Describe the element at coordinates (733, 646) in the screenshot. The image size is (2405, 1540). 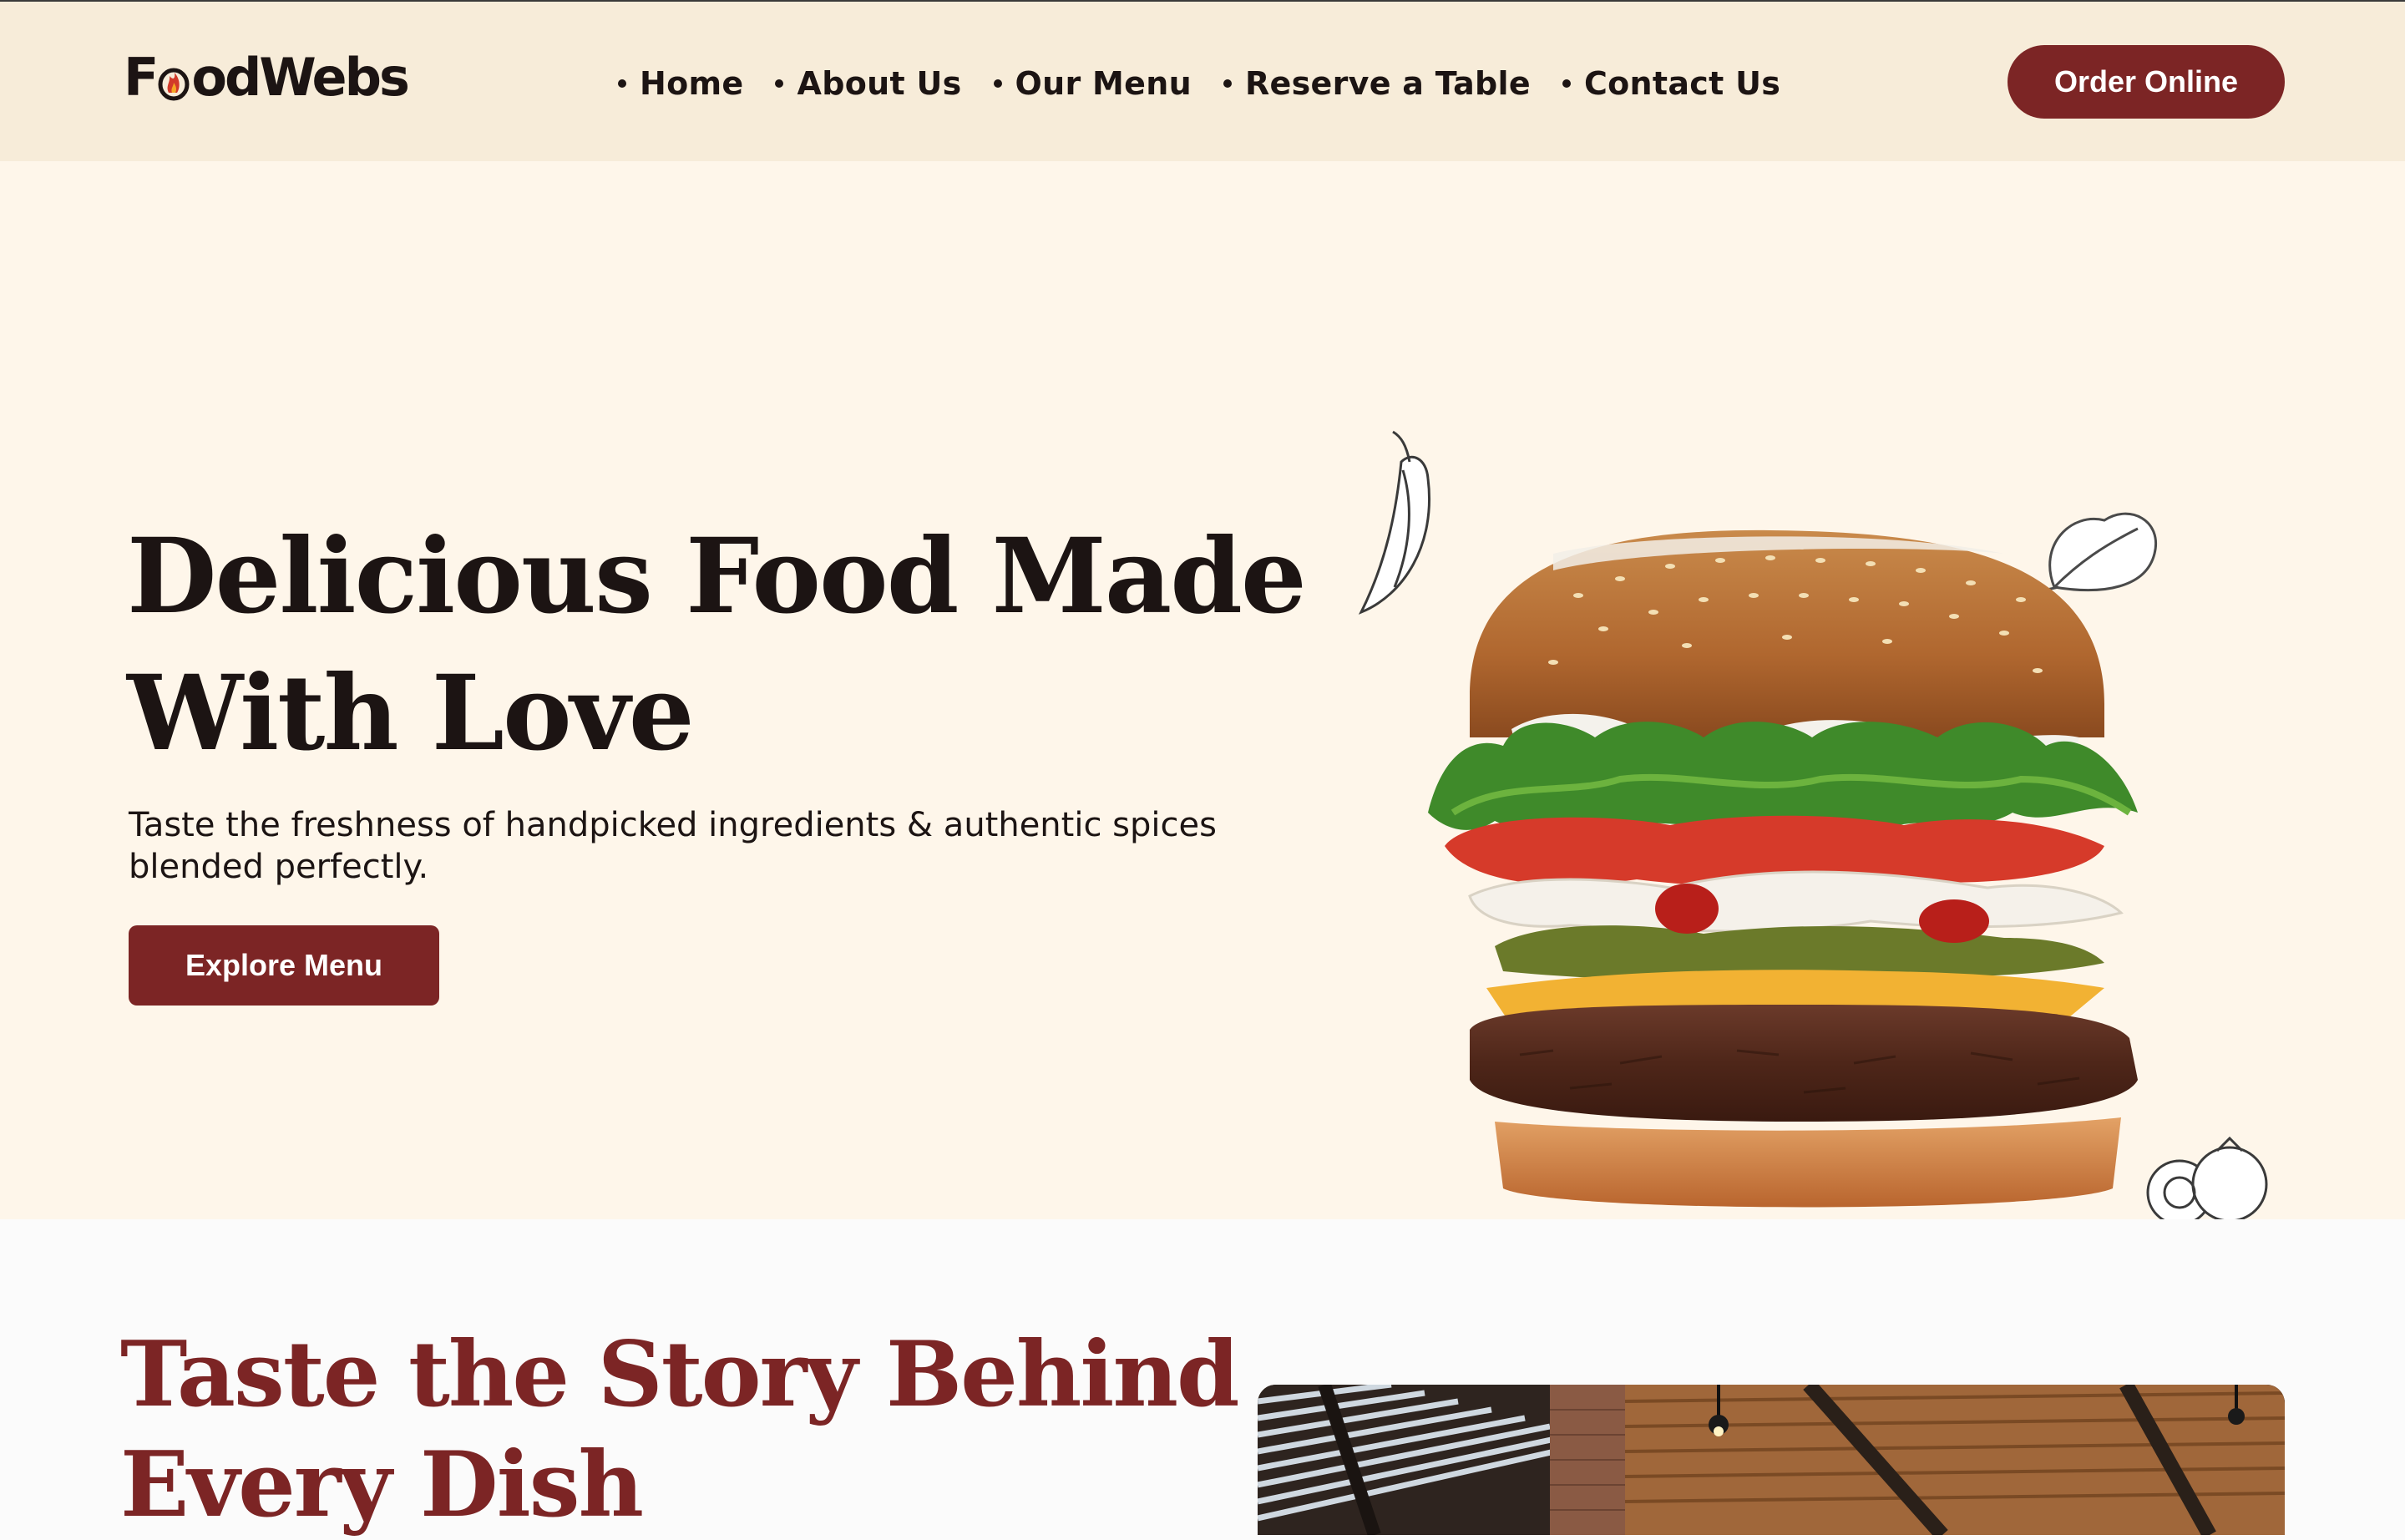
I see `hero-title: Delicious Food Made With Love` at that location.